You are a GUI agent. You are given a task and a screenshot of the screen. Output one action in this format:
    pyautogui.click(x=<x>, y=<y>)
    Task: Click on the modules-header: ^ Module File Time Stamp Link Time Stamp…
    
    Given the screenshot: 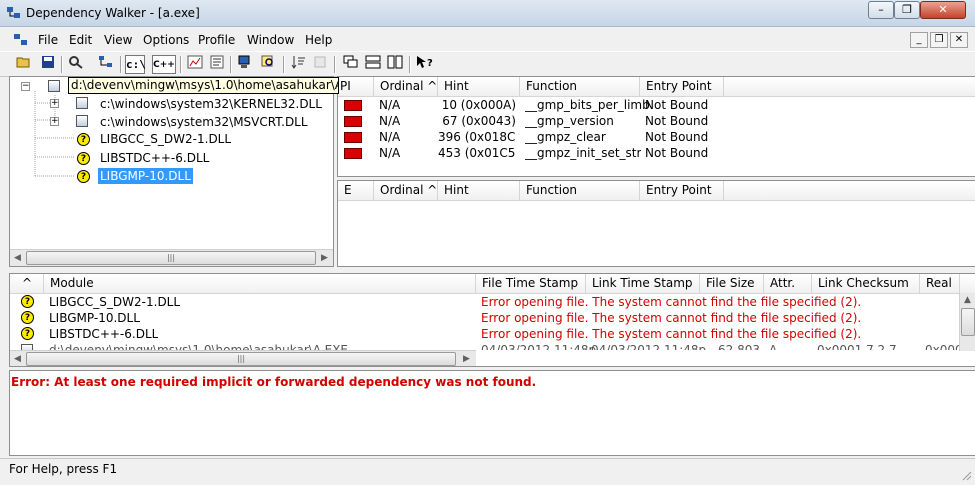 What is the action you would take?
    pyautogui.click(x=492, y=284)
    